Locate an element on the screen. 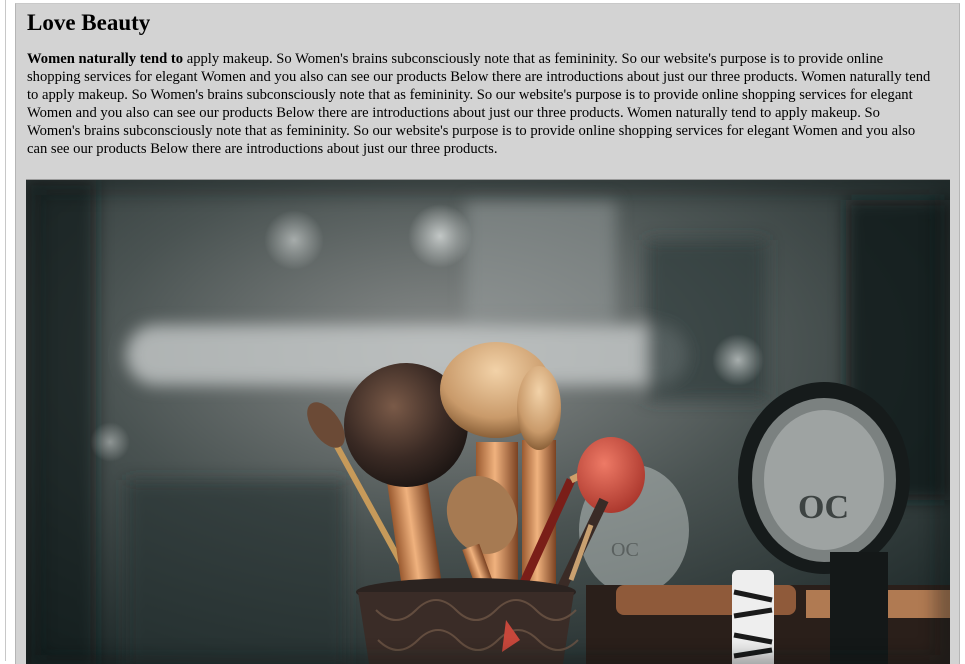 The height and width of the screenshot is (664, 965). page-title: Love Beauty is located at coordinates (89, 22).